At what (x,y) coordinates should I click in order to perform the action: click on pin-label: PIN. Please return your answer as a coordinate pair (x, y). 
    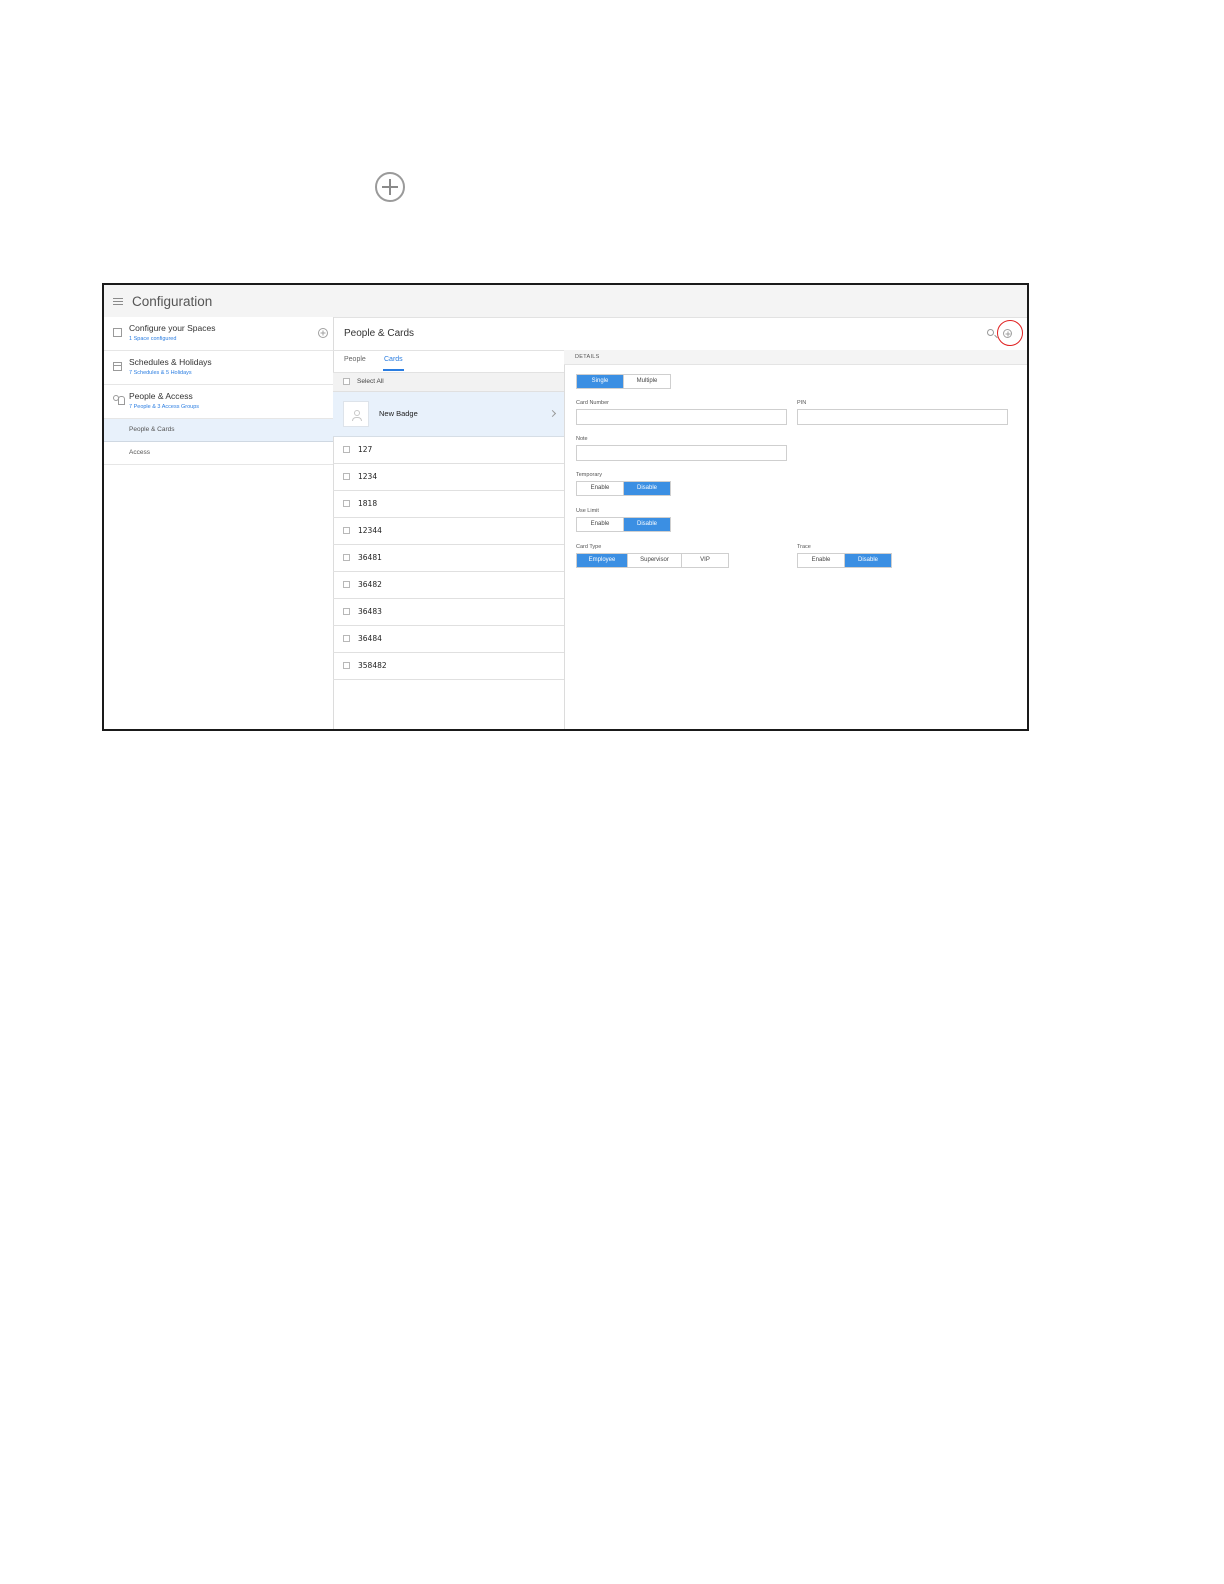
    Looking at the image, I should click on (802, 403).